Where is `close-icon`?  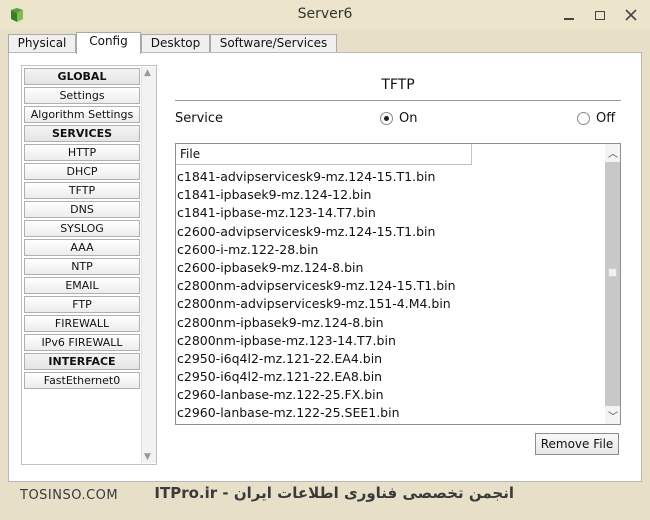
close-icon is located at coordinates (631, 15).